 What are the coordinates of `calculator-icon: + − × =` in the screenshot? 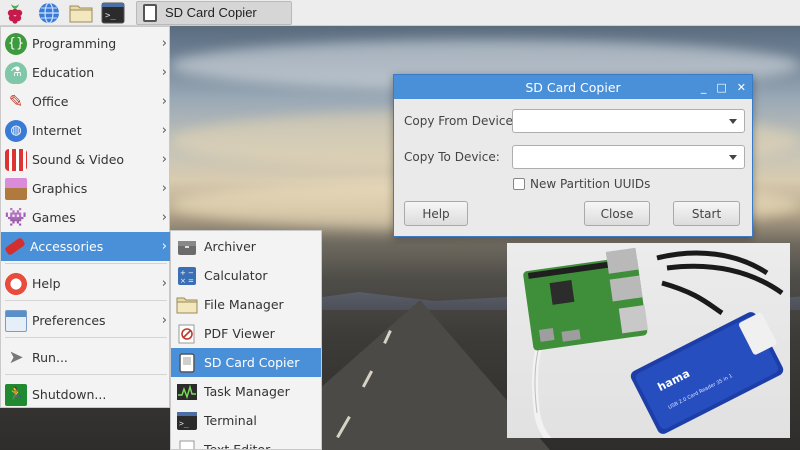 It's located at (187, 276).